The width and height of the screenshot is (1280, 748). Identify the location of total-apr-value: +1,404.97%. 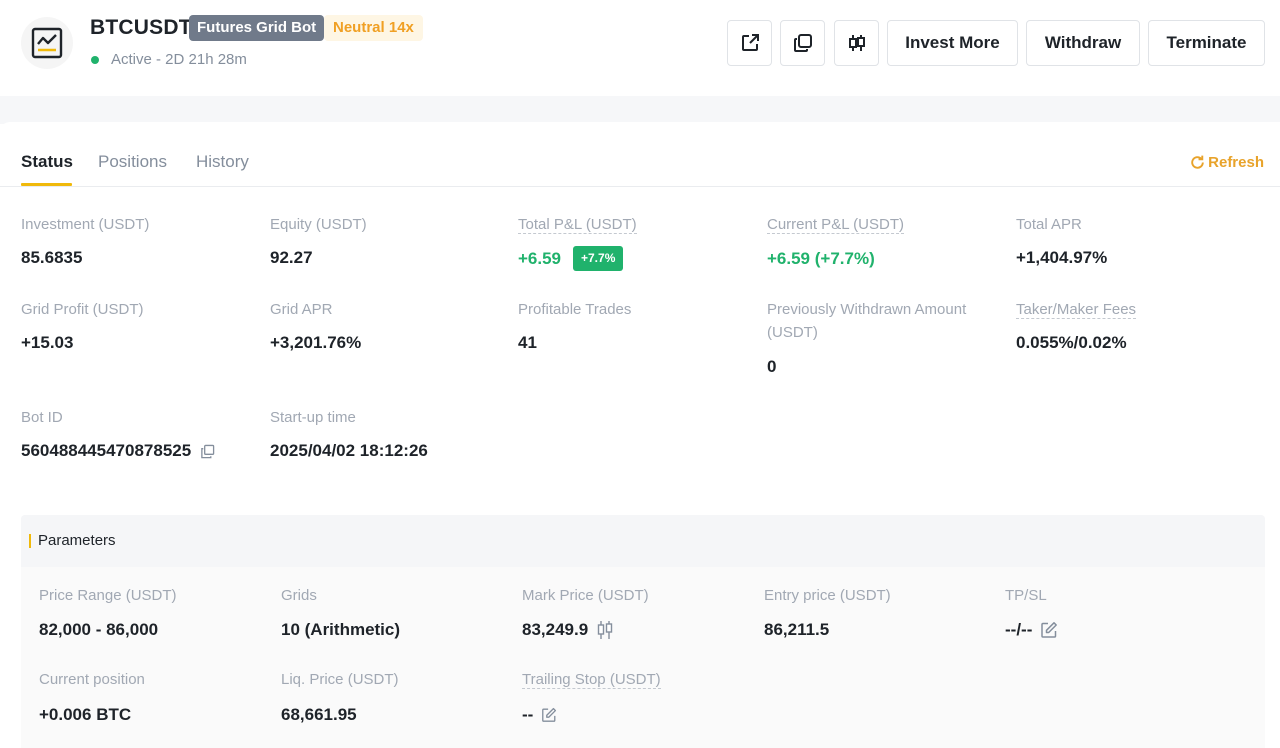
(1062, 257).